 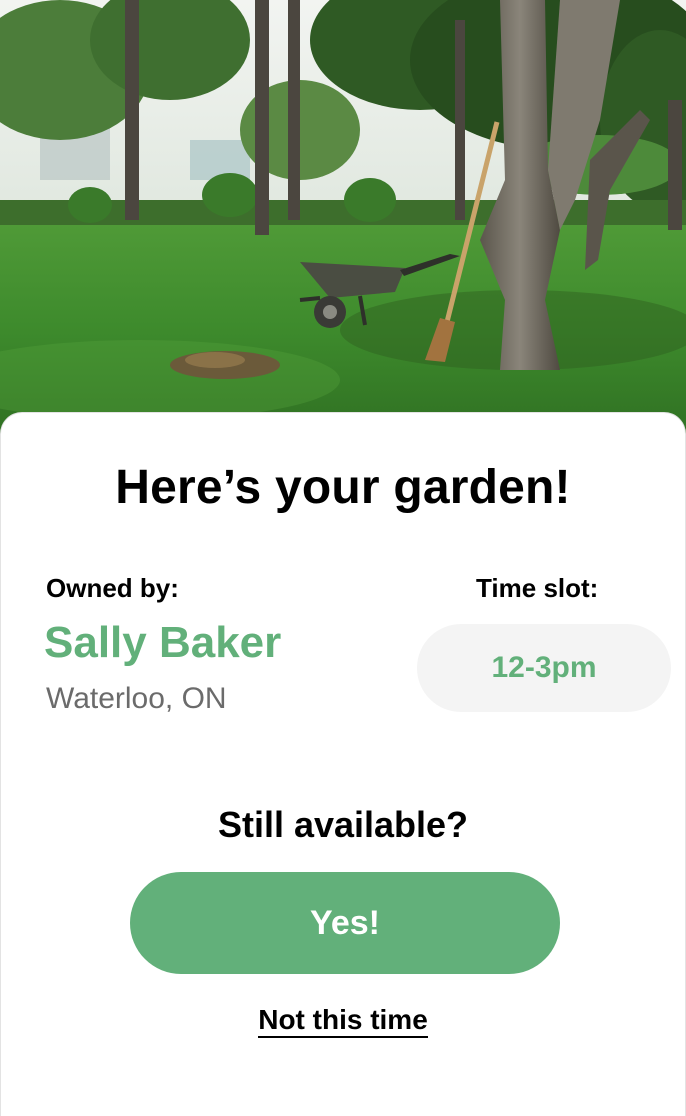 I want to click on time-slot-value: 12-3pm, so click(x=544, y=667).